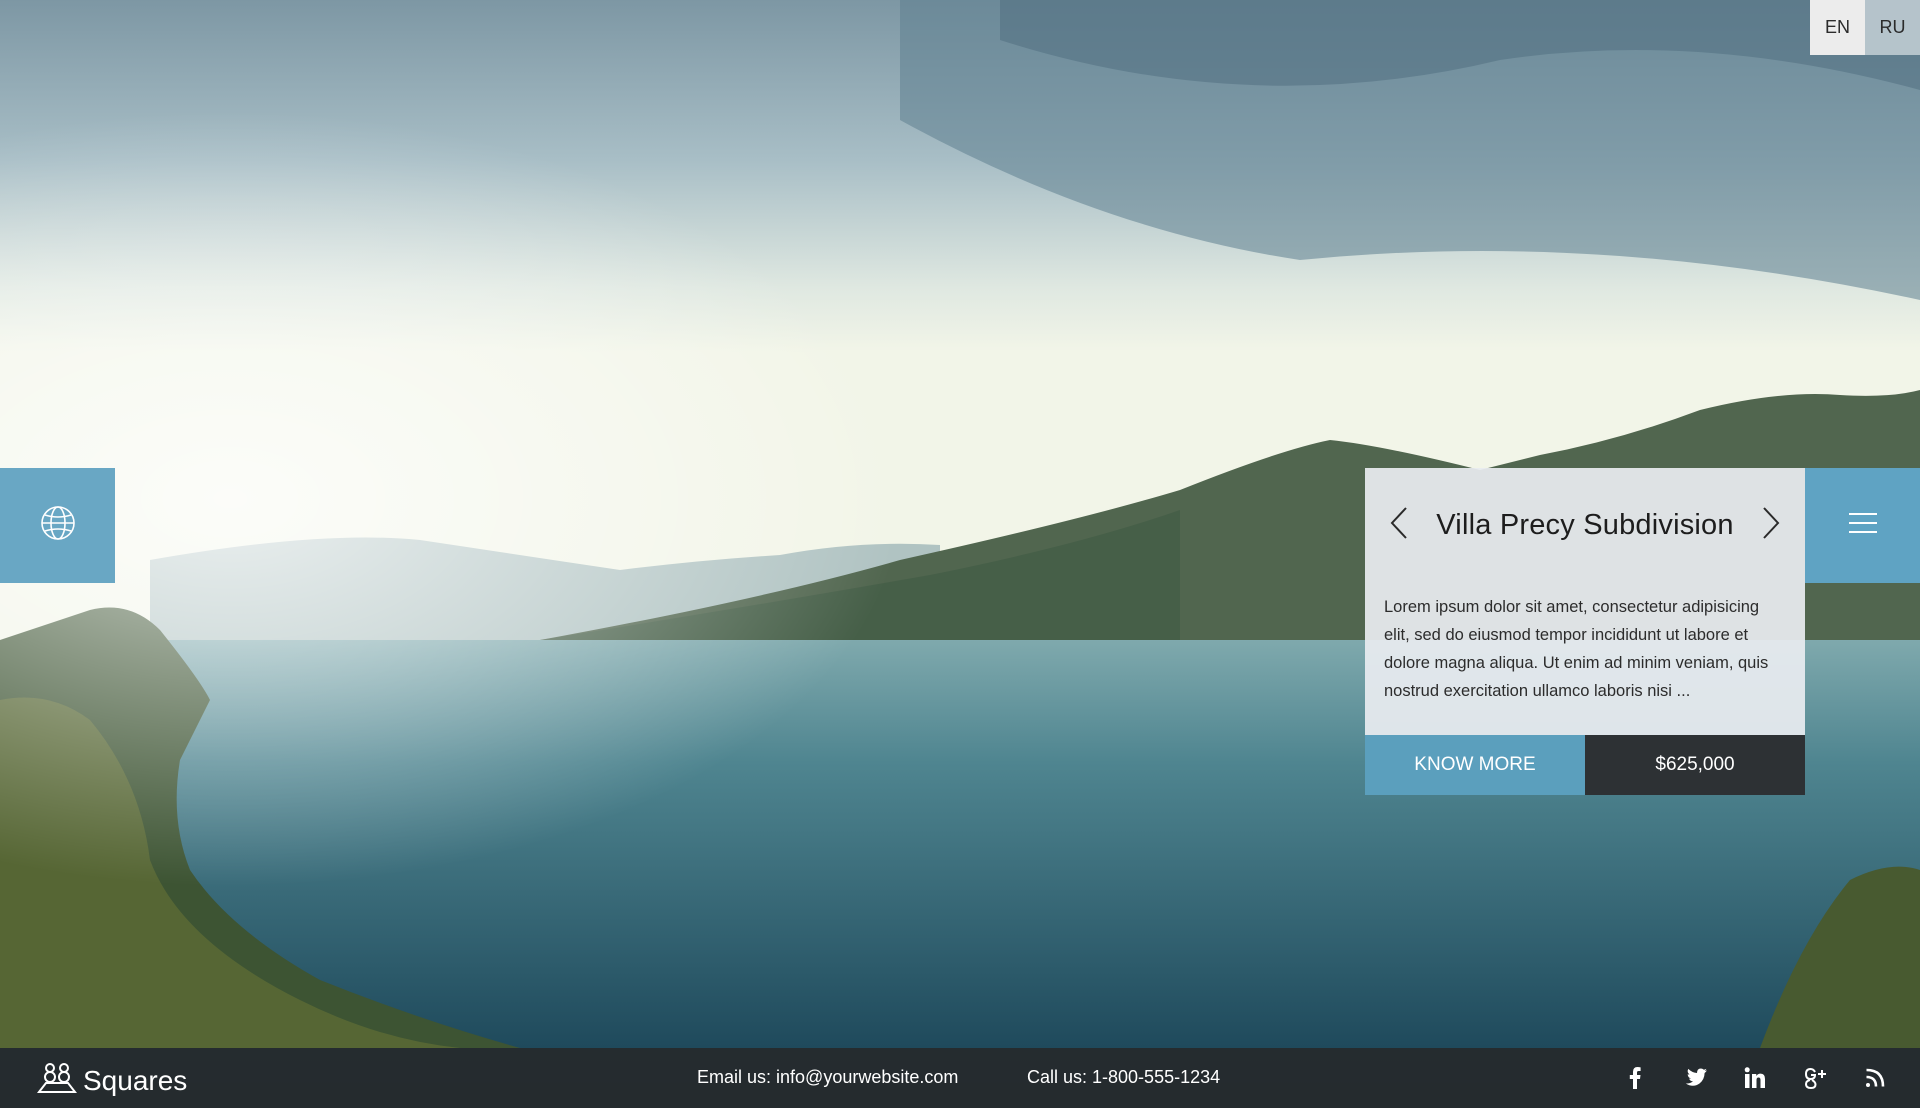 The image size is (1920, 1108). I want to click on brand-name: Squares, so click(135, 1080).